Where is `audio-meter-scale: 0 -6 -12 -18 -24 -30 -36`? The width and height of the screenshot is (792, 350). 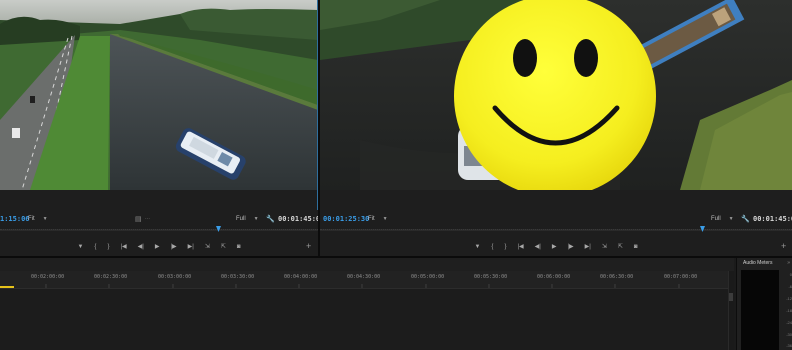
audio-meter-scale: 0 -6 -12 -18 -24 -30 -36 is located at coordinates (787, 310).